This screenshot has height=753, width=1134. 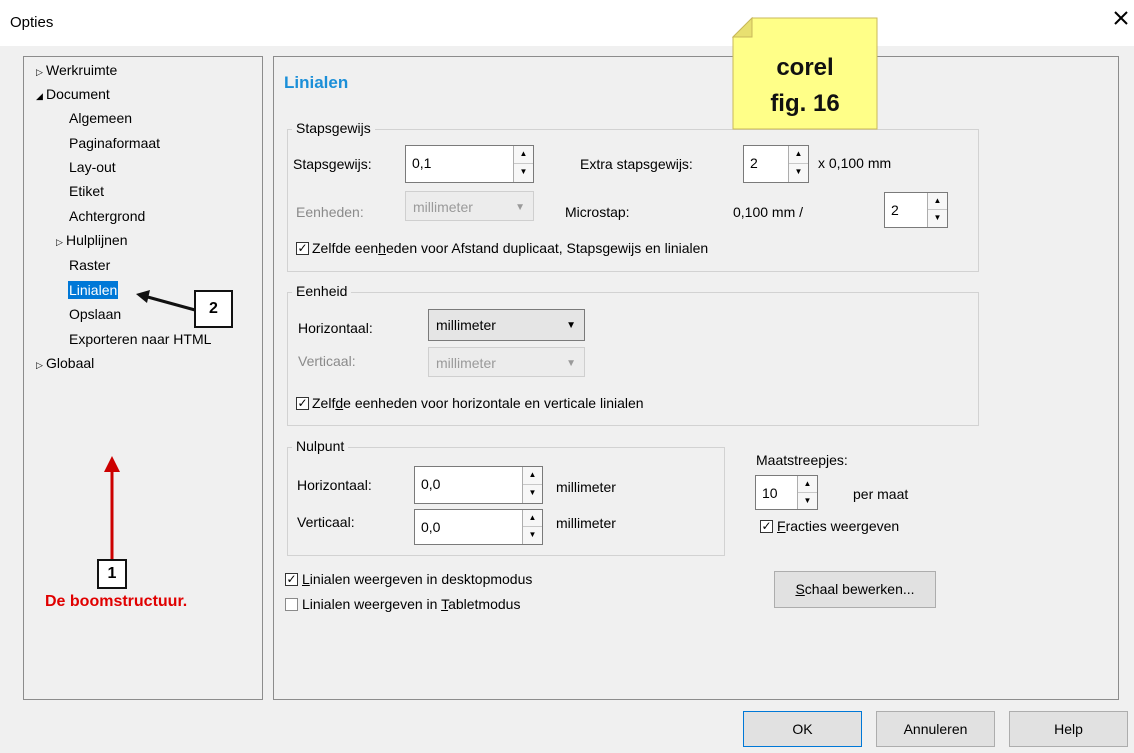 What do you see at coordinates (586, 487) in the screenshot?
I see `origin-horizontal-unit: millimeter` at bounding box center [586, 487].